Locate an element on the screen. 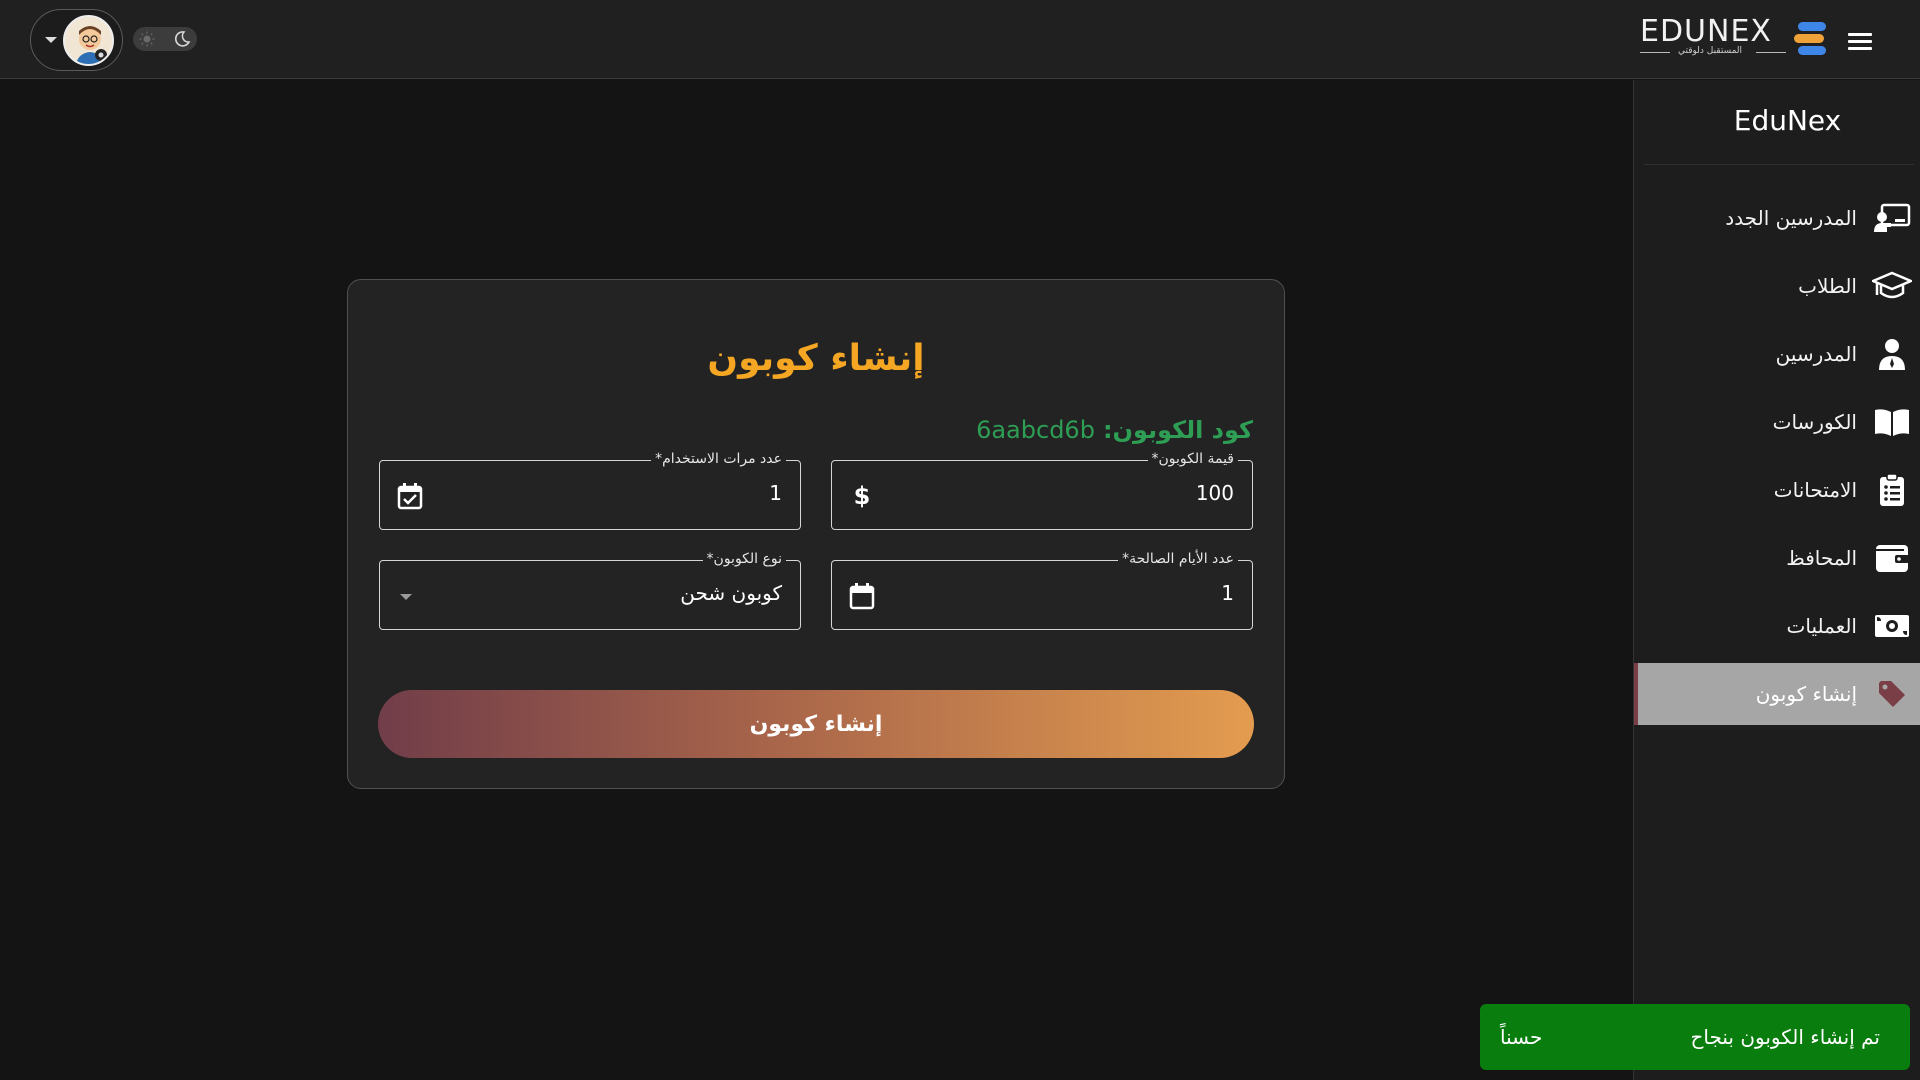  brand-name: EDUNEX is located at coordinates (1706, 31).